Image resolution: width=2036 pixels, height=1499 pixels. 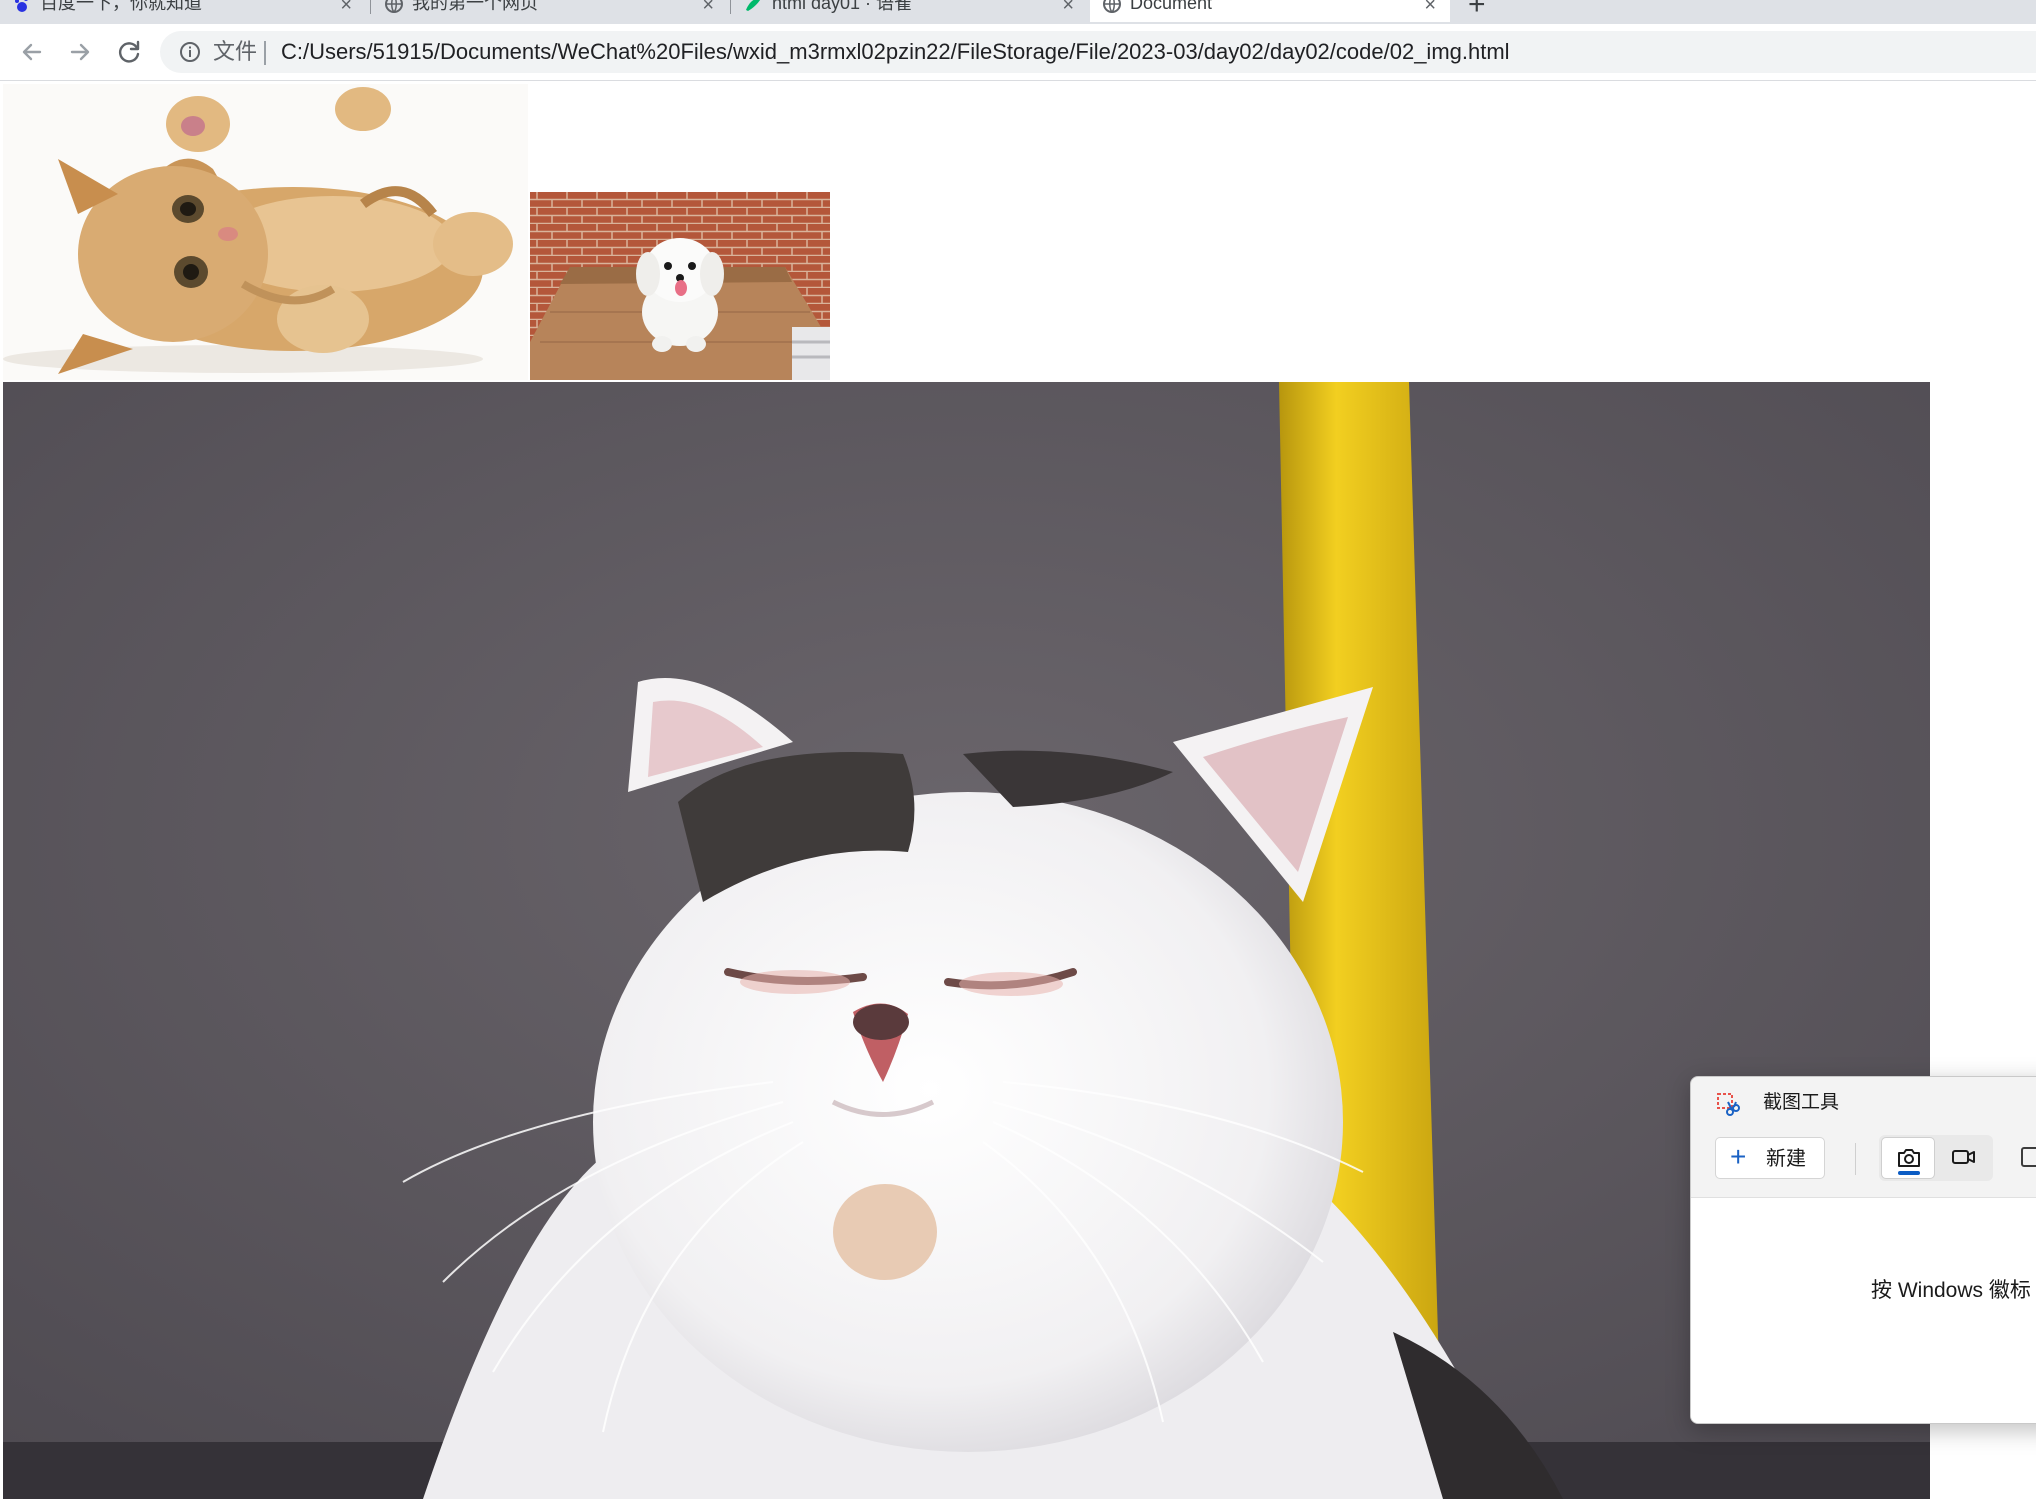 I want to click on window-title: 截图工具, so click(x=1801, y=1102).